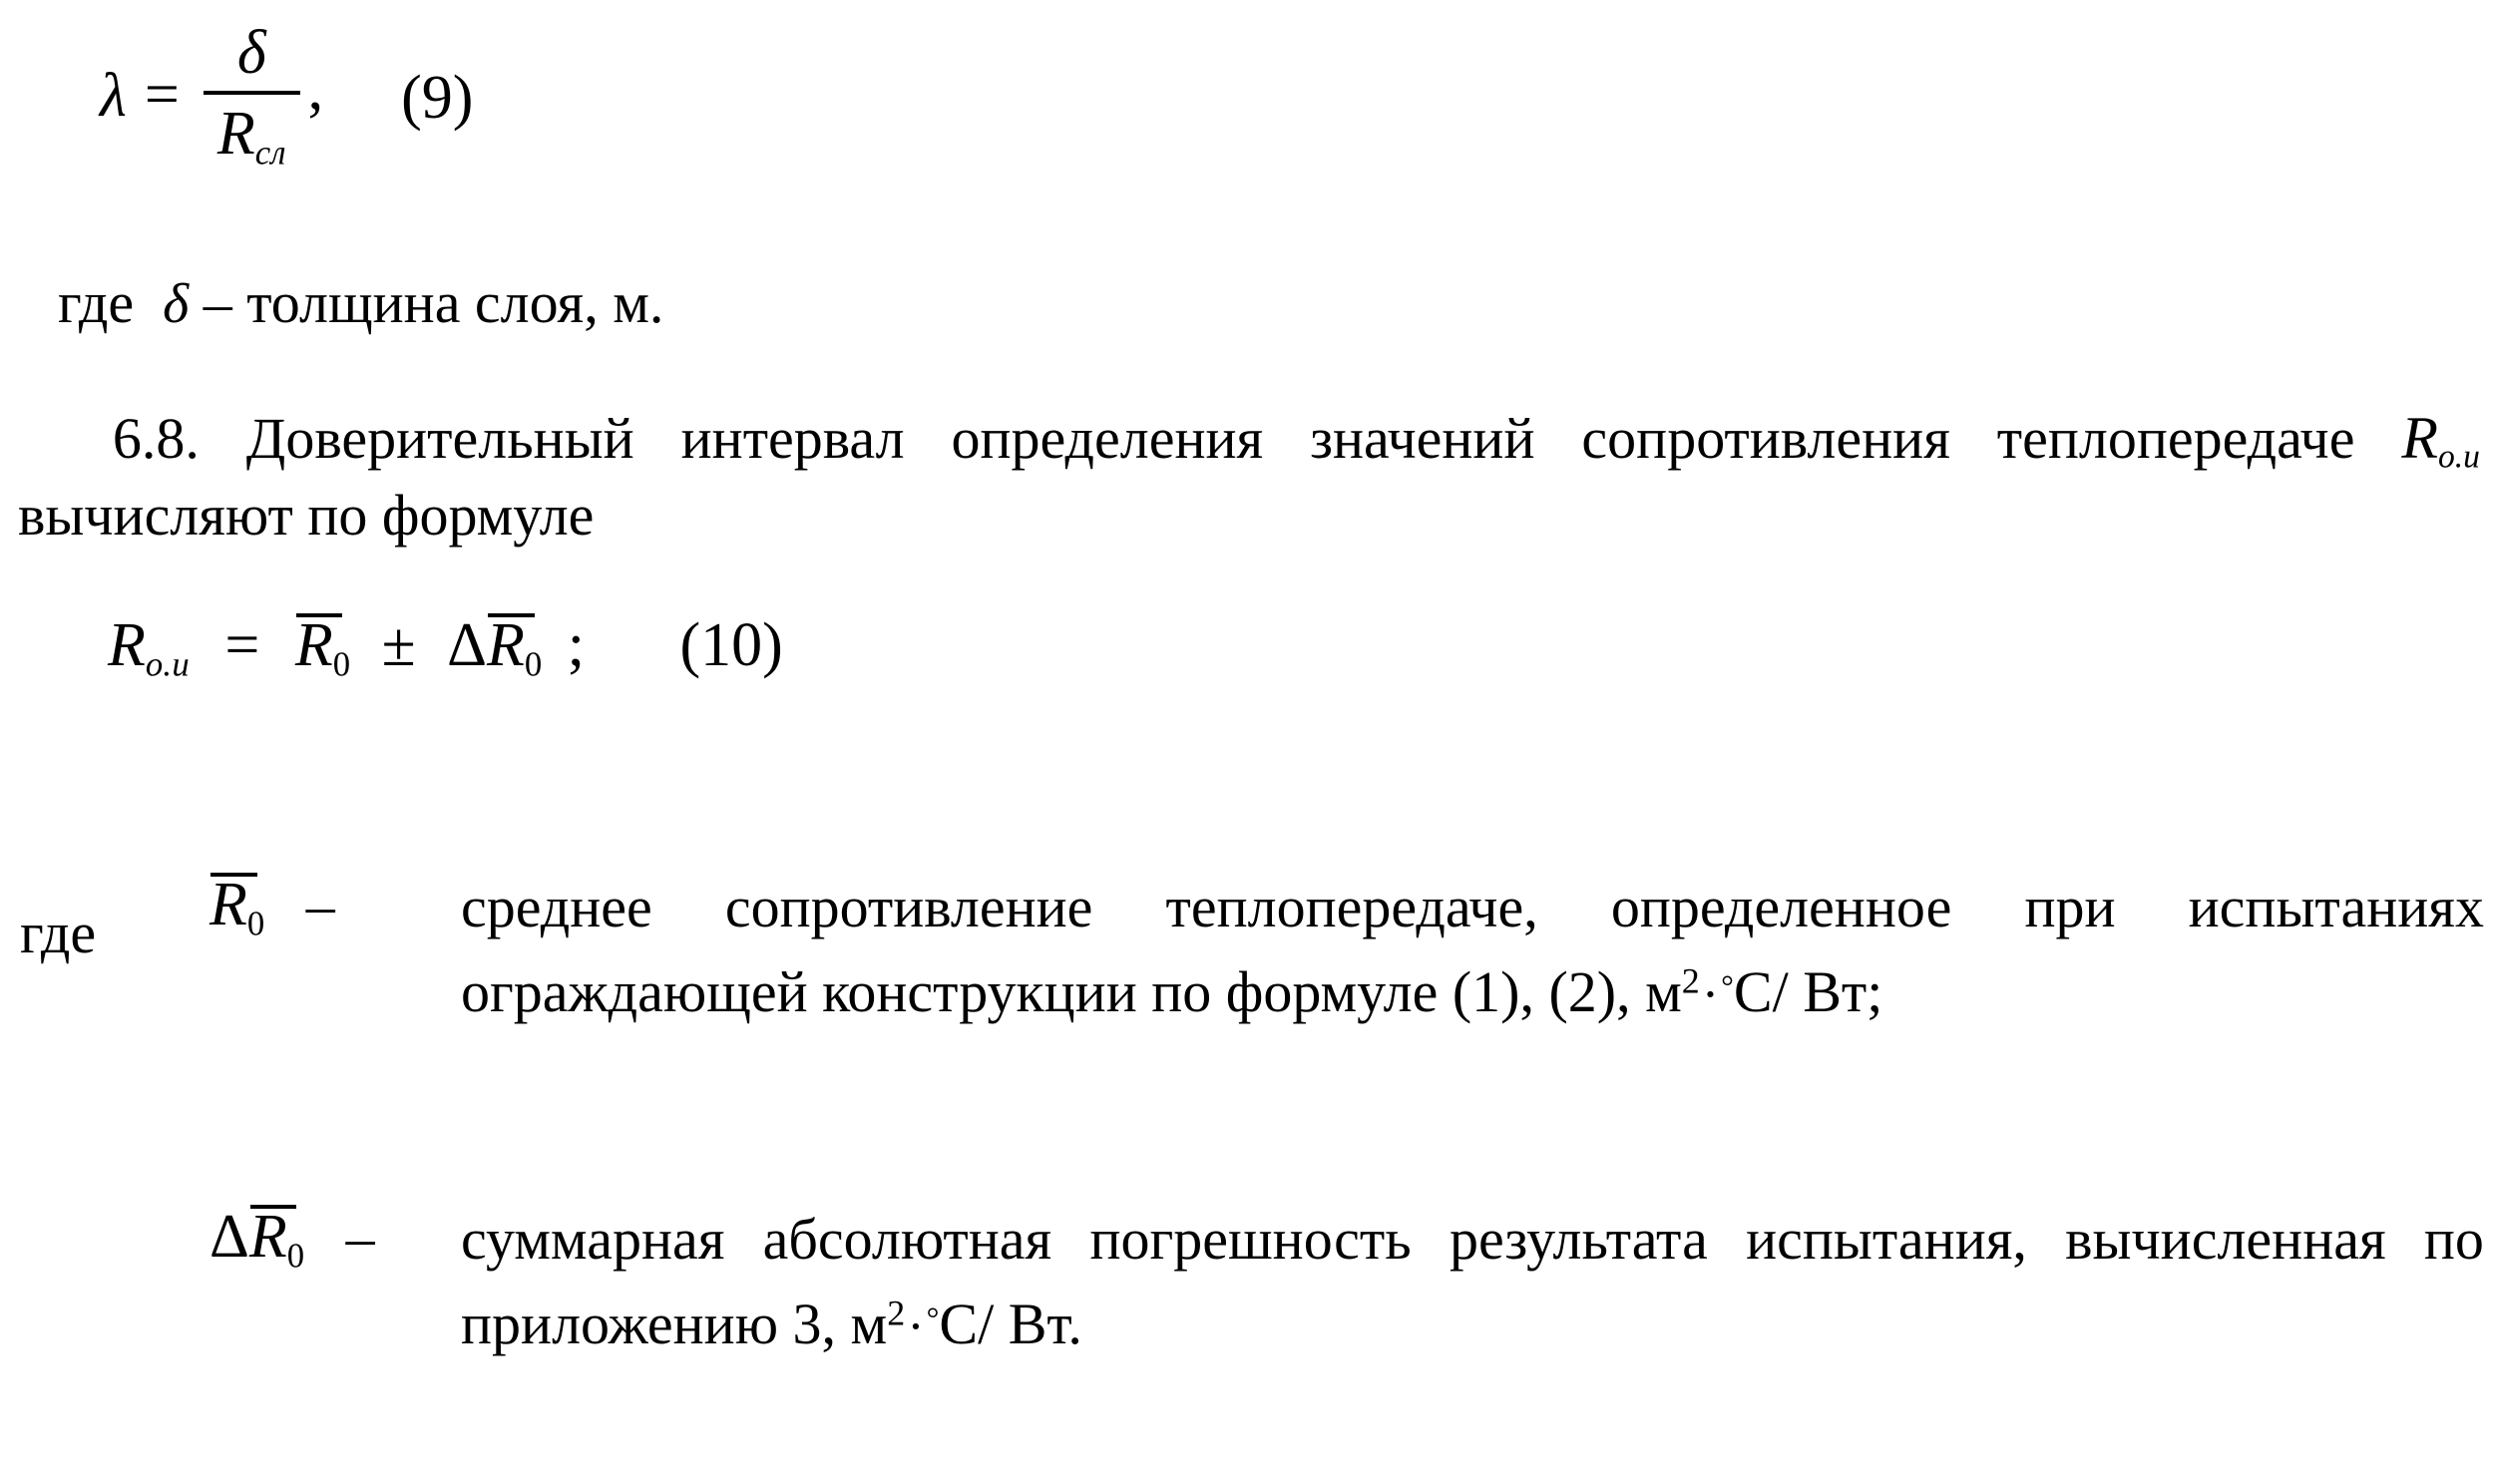 This screenshot has width=2494, height=1484. I want to click on formula-10-mean-R: R0, so click(322, 647).